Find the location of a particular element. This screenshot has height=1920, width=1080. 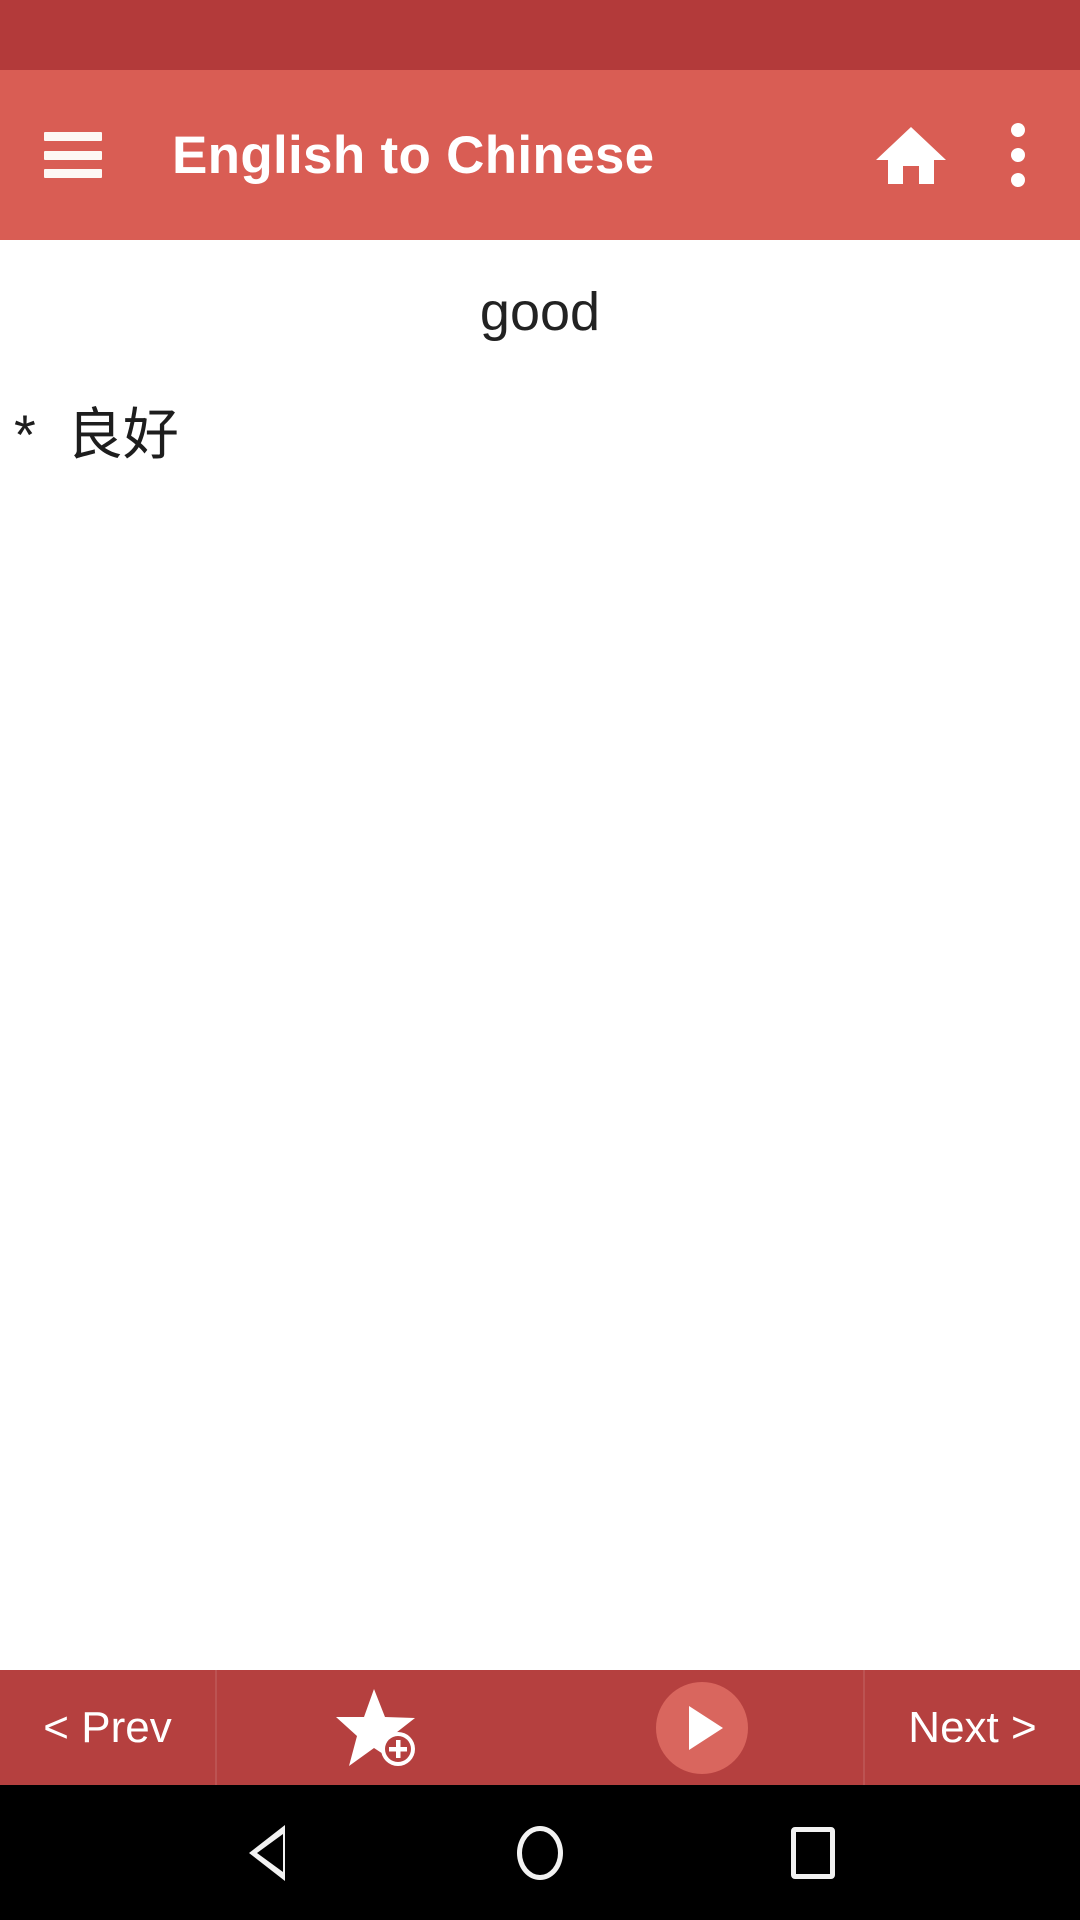

nav-home-button is located at coordinates (540, 1853).